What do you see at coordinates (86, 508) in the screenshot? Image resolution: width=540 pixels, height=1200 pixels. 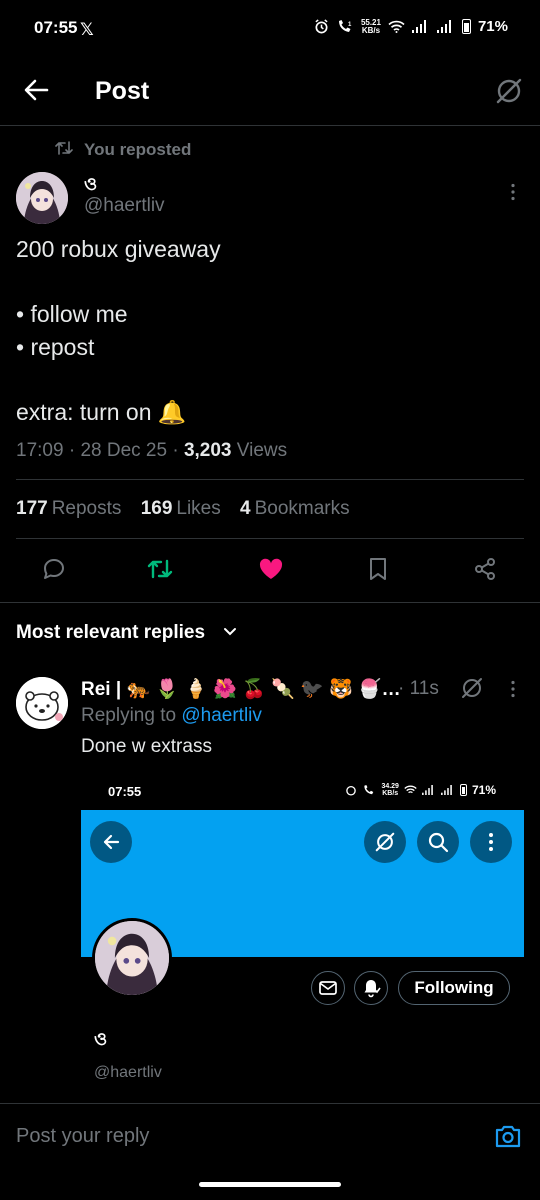 I see `reposts-label: Reposts` at bounding box center [86, 508].